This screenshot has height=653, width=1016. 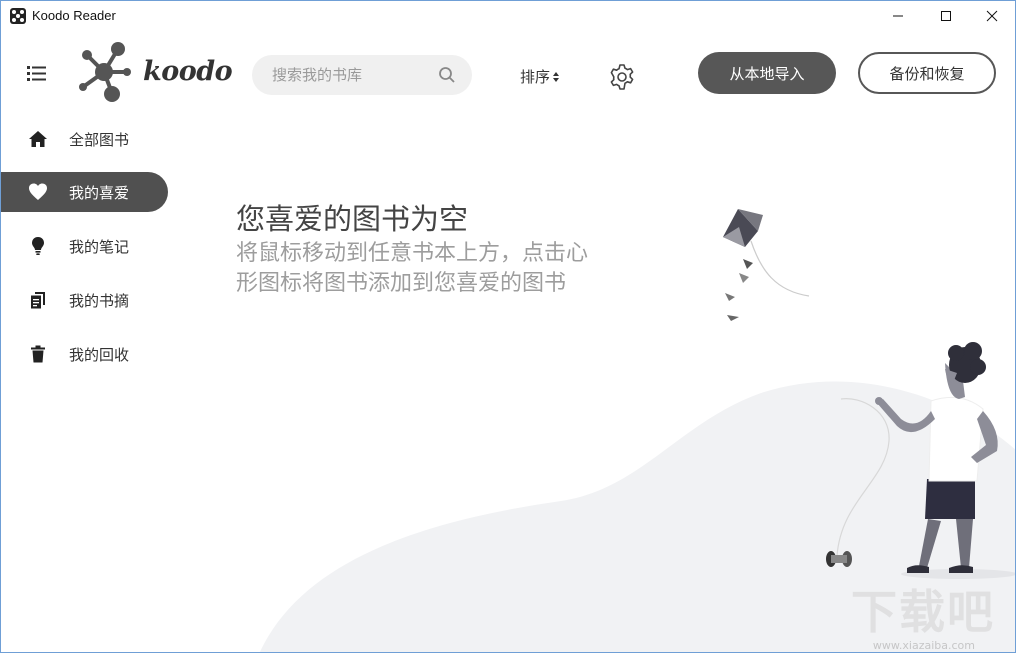 I want to click on logo-text: koodo, so click(x=188, y=71).